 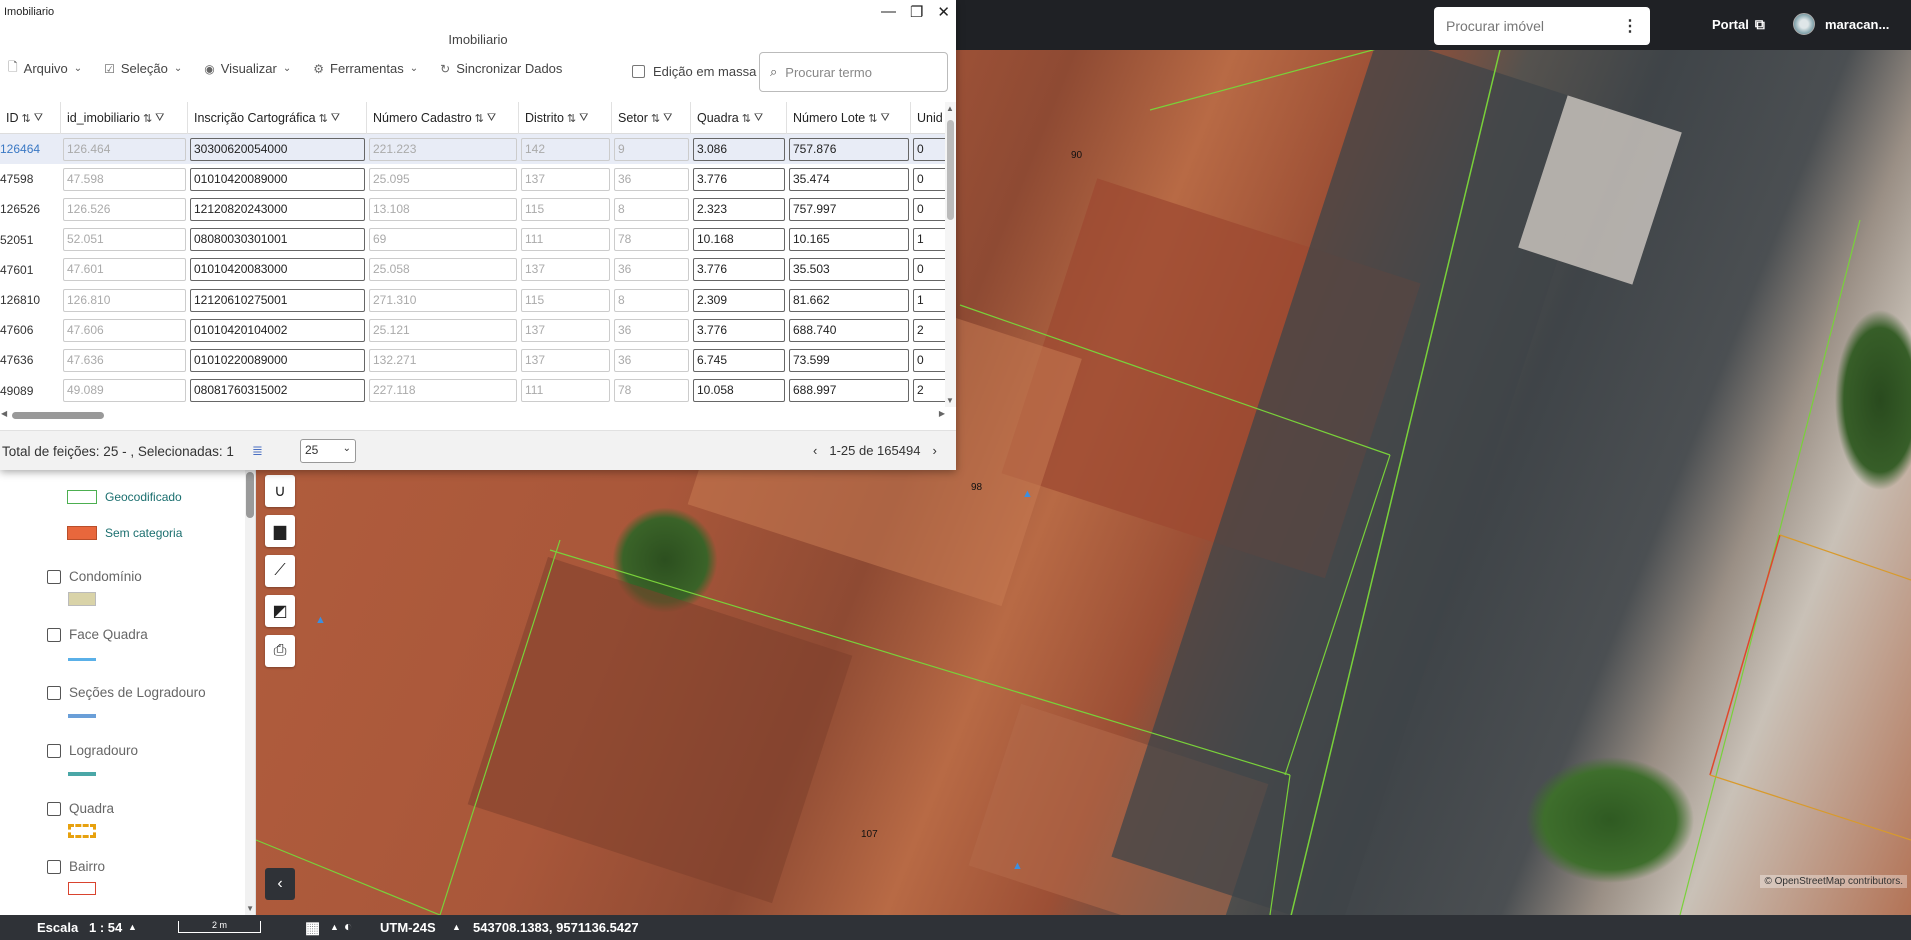 What do you see at coordinates (280, 651) in the screenshot?
I see `print-icon: ⎙` at bounding box center [280, 651].